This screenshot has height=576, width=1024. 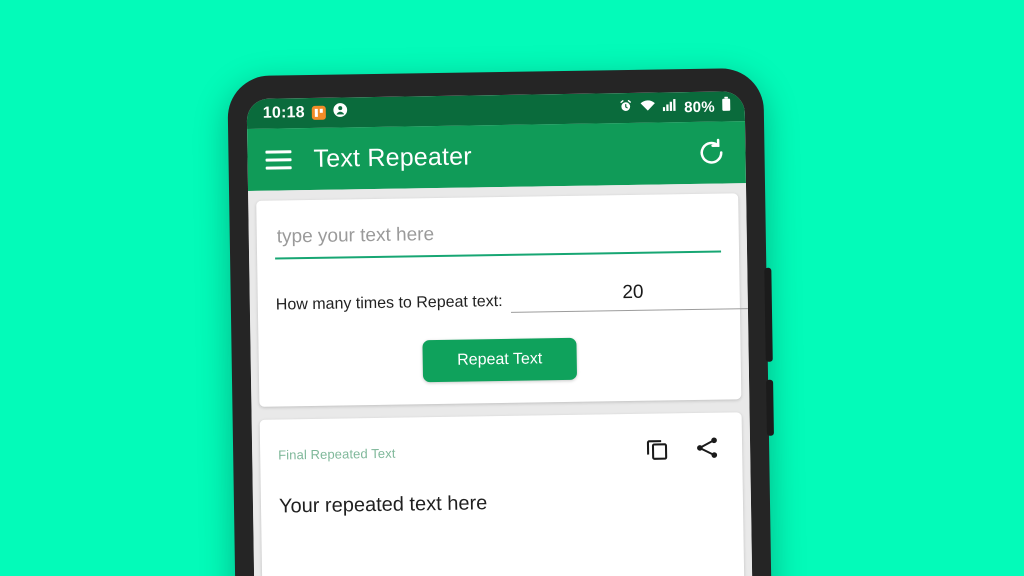 I want to click on cellular-signal-icon, so click(x=670, y=107).